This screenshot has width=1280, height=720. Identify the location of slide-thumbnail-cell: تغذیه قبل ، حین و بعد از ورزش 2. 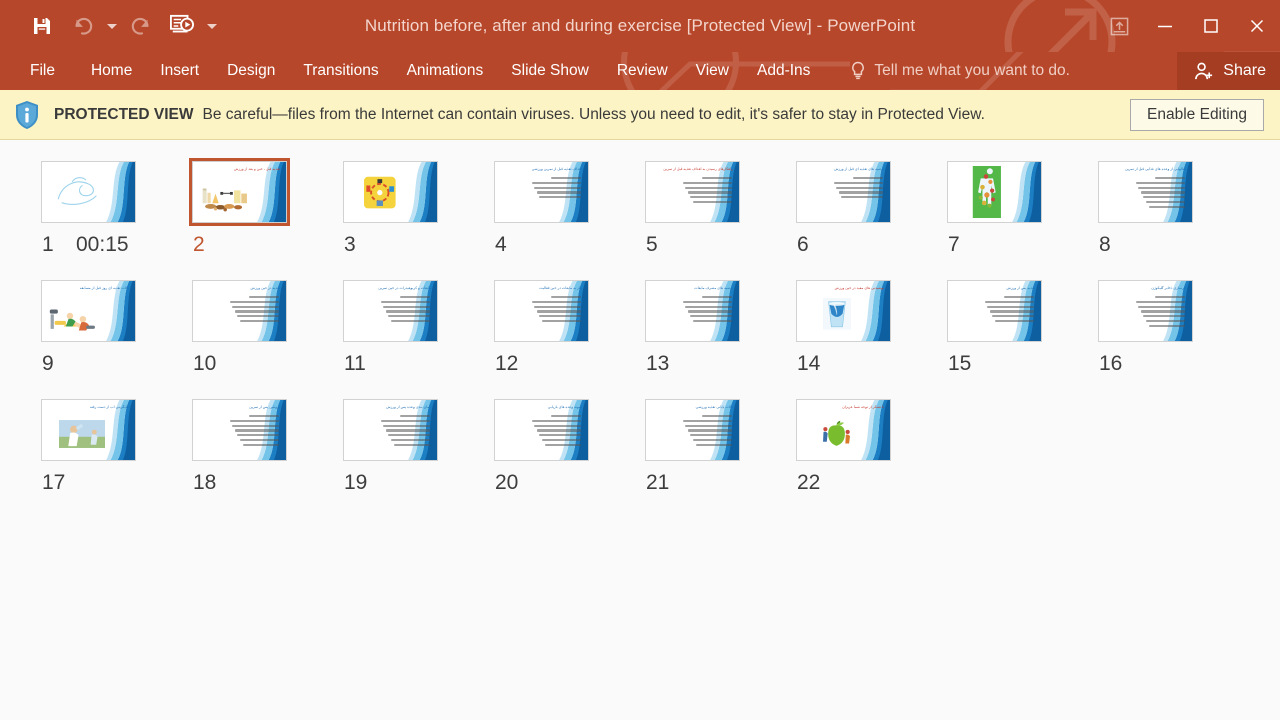
(264, 207).